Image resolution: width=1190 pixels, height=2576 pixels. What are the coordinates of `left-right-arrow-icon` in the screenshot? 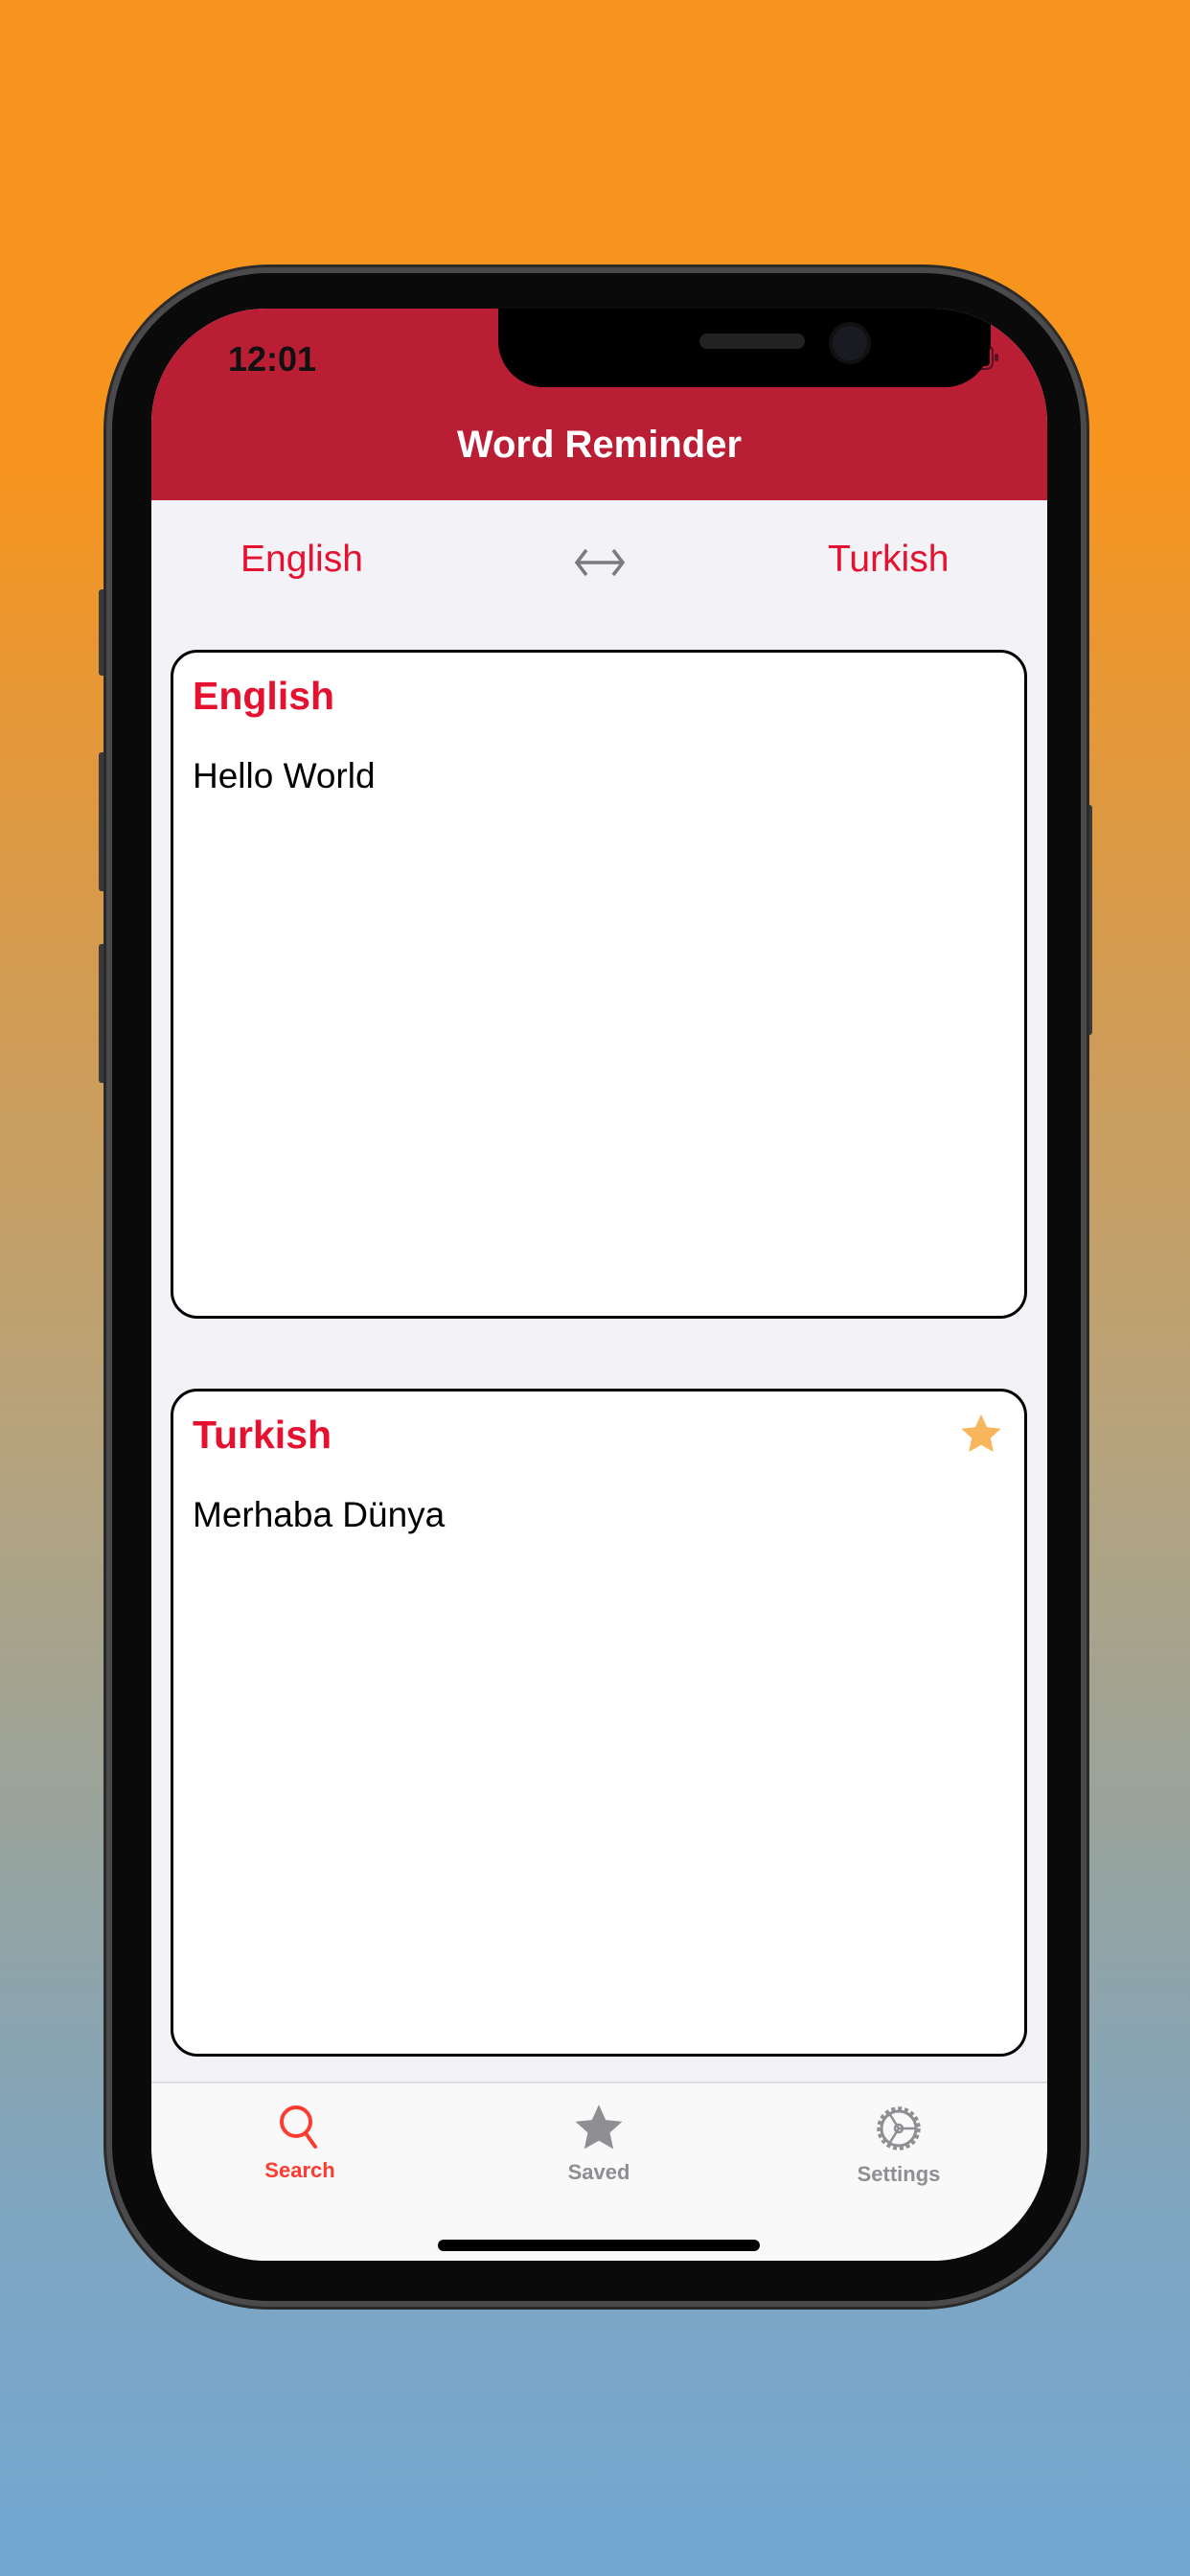 It's located at (600, 562).